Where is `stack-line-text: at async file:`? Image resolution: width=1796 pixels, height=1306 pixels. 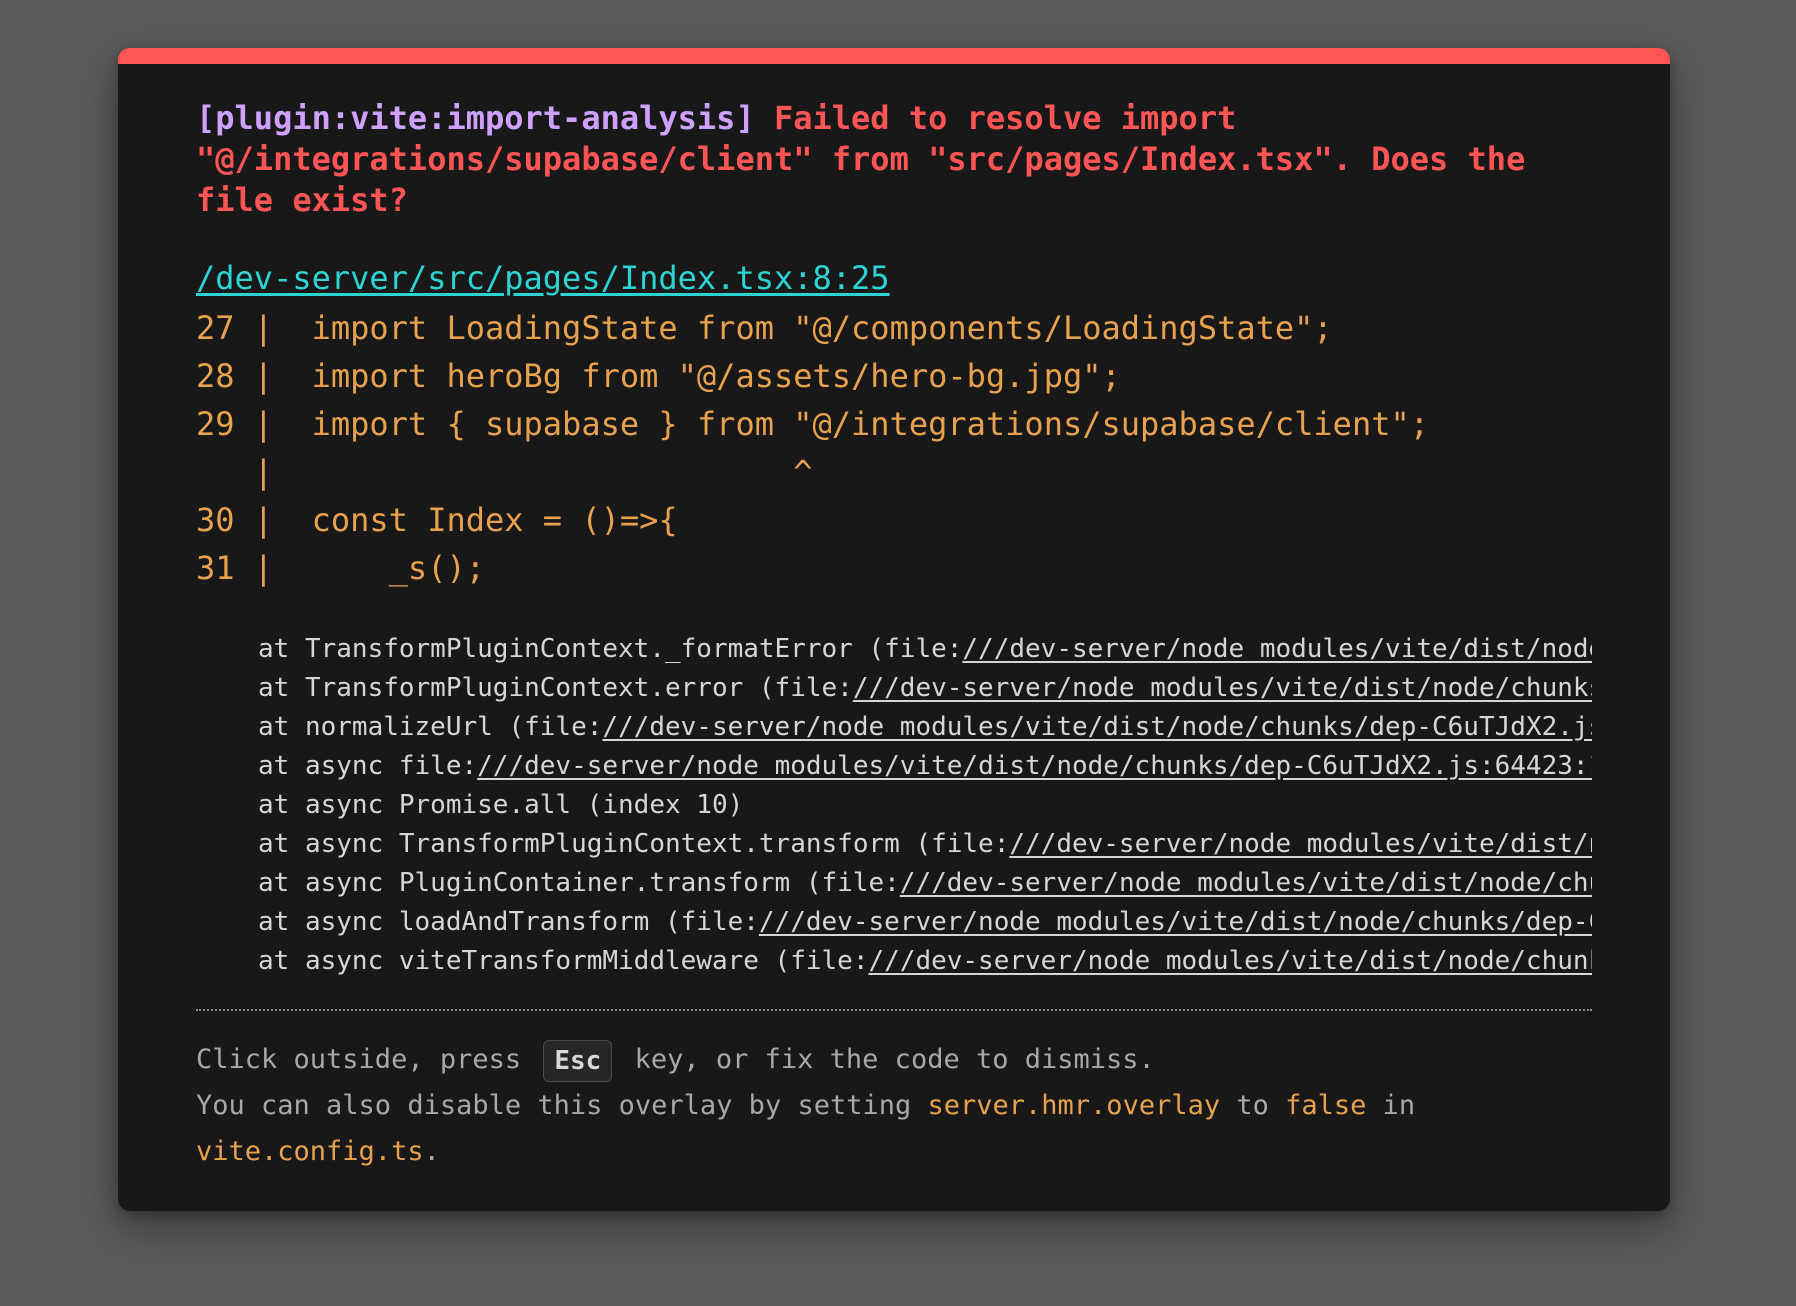 stack-line-text: at async file: is located at coordinates (368, 766).